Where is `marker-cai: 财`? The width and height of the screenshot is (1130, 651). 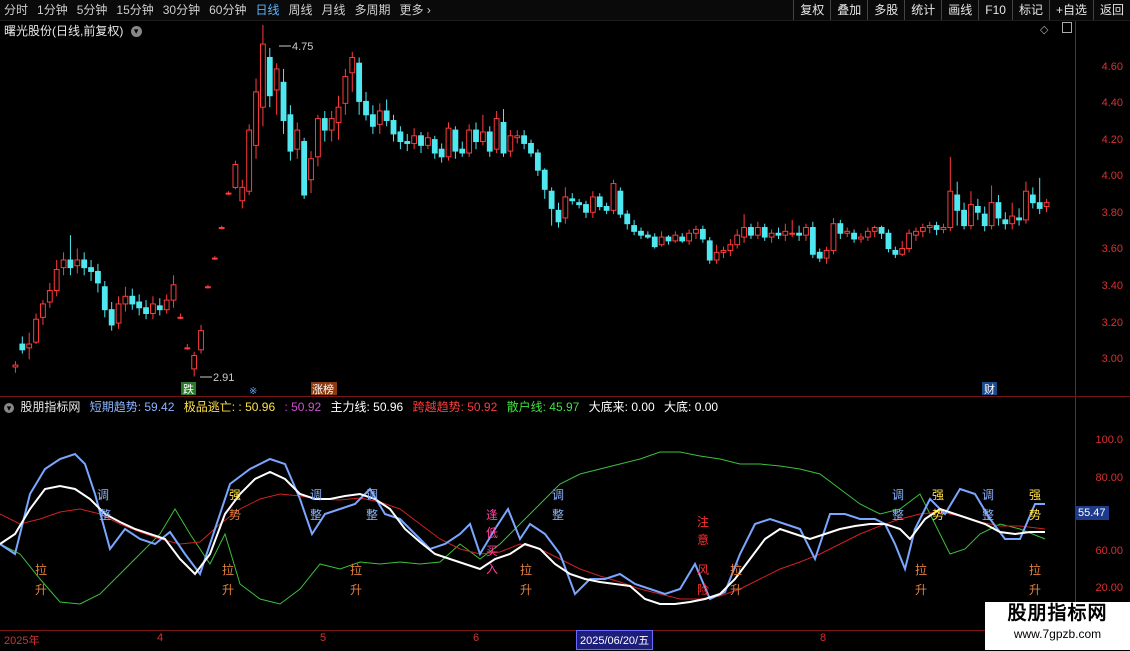 marker-cai: 财 is located at coordinates (989, 389).